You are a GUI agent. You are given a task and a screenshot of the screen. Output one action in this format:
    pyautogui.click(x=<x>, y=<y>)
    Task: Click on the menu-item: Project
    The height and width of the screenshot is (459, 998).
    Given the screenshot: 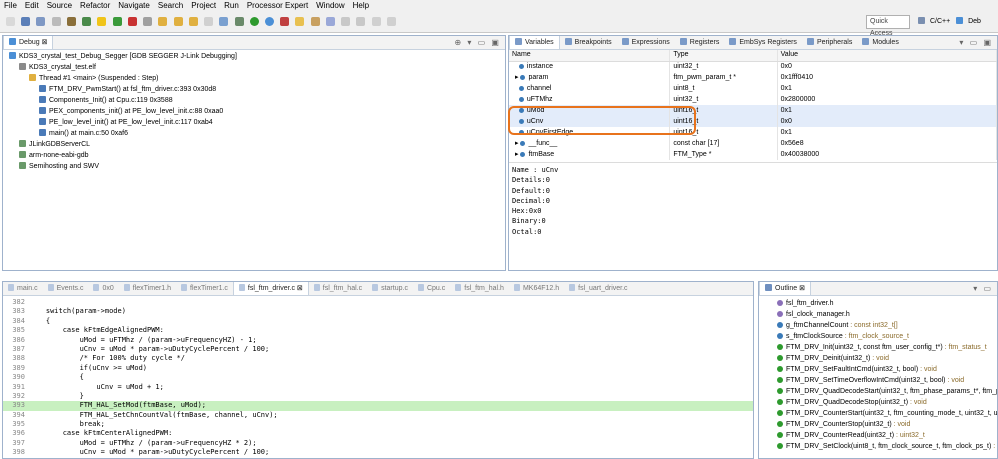 What is the action you would take?
    pyautogui.click(x=203, y=5)
    